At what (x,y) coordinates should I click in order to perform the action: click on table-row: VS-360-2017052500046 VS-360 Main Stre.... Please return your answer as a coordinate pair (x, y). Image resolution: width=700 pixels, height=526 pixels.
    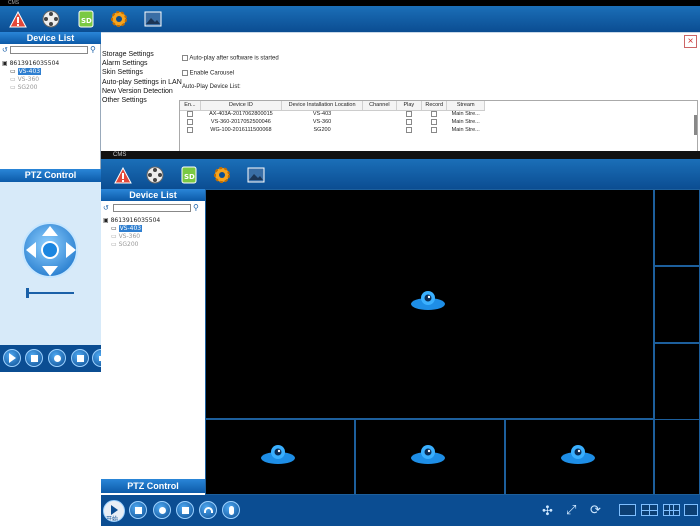
    Looking at the image, I should click on (332, 122).